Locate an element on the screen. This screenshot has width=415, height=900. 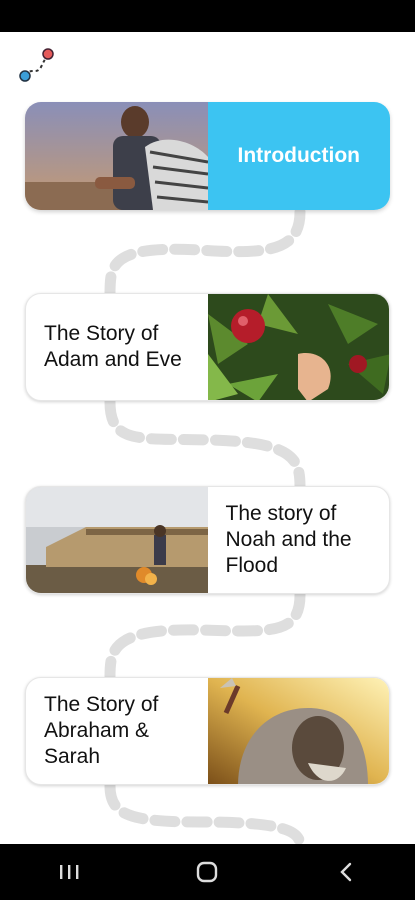
system-nav-bar is located at coordinates (207, 872).